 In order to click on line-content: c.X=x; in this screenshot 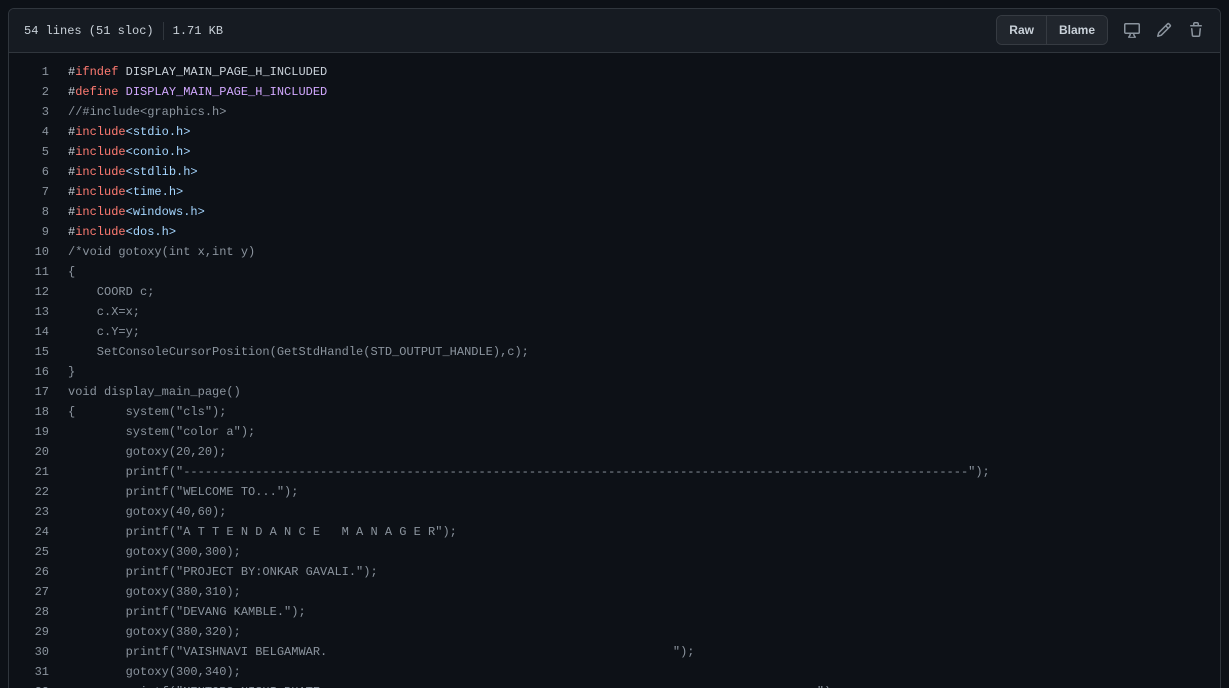, I will do `click(94, 312)`.